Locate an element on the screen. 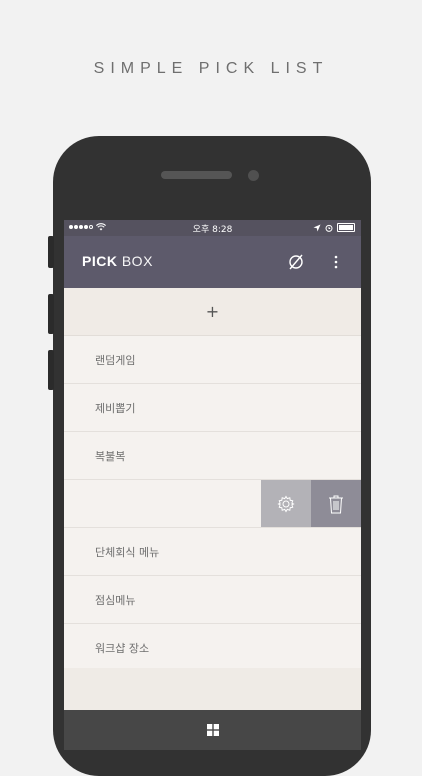 This screenshot has height=776, width=422. trash-icon is located at coordinates (336, 504).